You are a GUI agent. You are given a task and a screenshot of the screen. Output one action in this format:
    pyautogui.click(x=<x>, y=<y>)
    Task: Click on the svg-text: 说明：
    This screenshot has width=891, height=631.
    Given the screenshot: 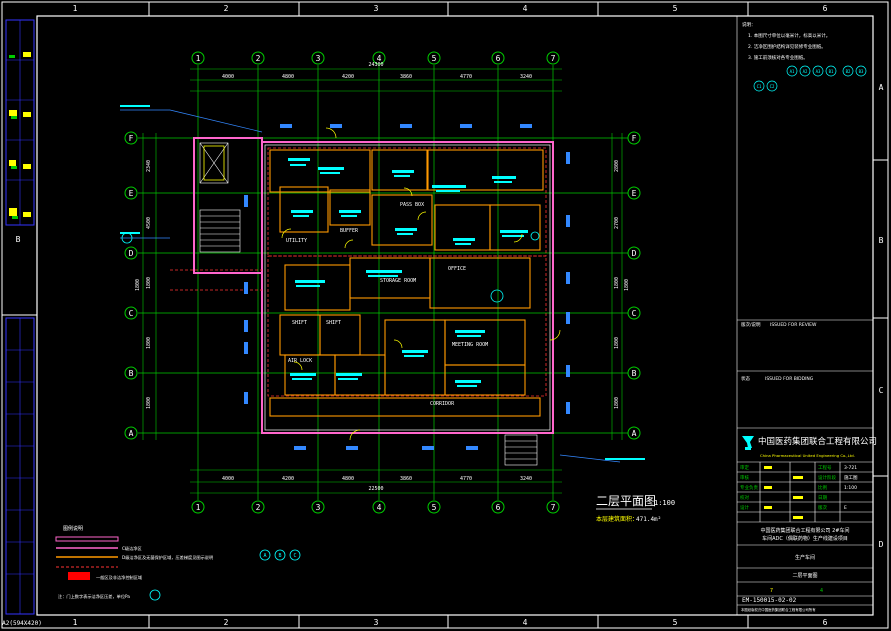 What is the action you would take?
    pyautogui.click(x=749, y=24)
    